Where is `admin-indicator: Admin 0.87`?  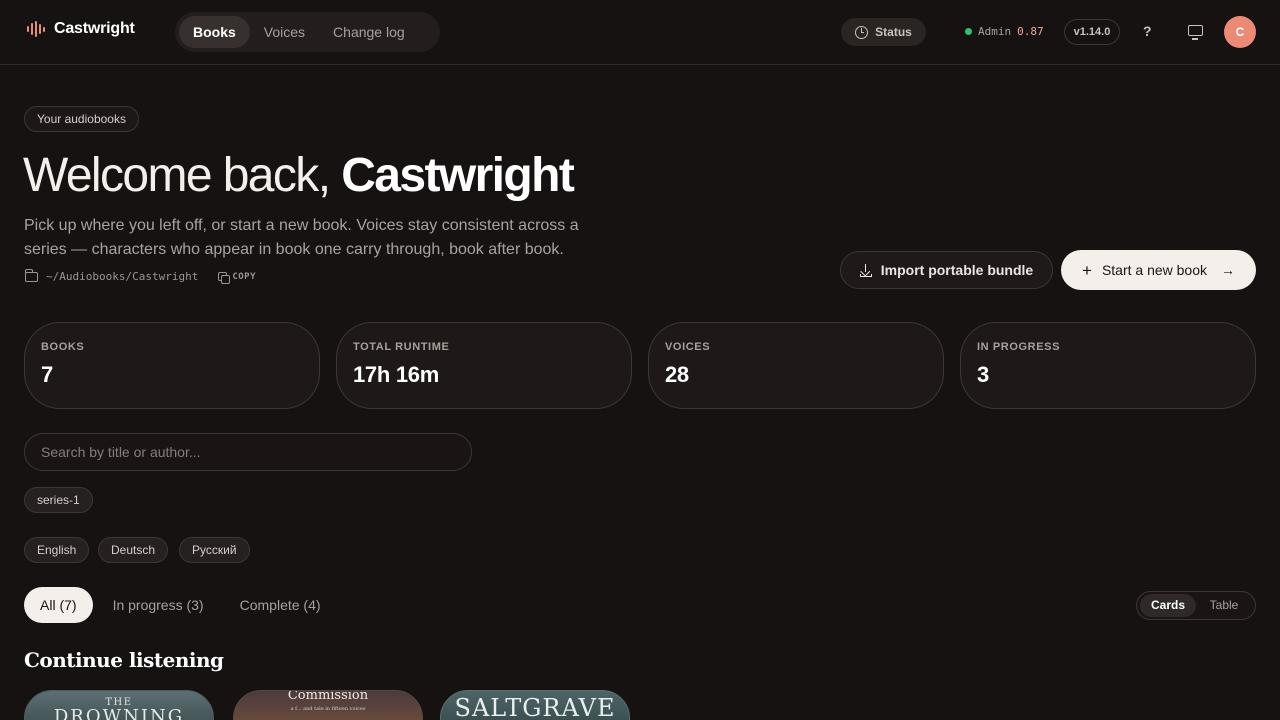 admin-indicator: Admin 0.87 is located at coordinates (1004, 31).